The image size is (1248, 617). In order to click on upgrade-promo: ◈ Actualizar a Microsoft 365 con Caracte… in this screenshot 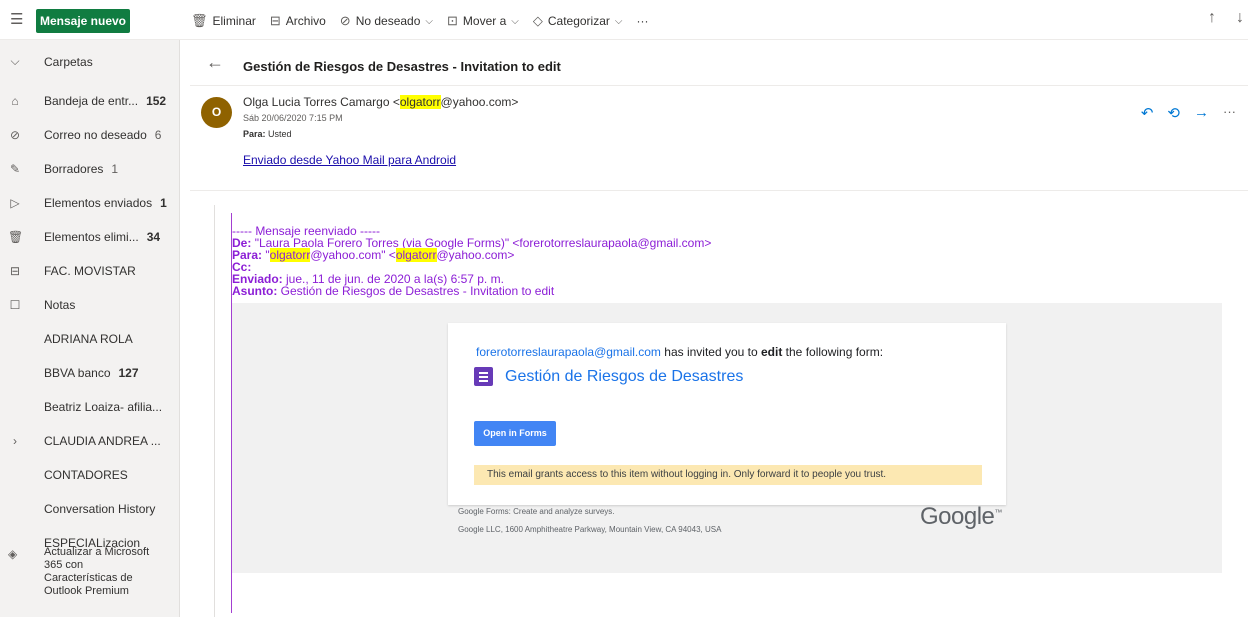, I will do `click(90, 572)`.